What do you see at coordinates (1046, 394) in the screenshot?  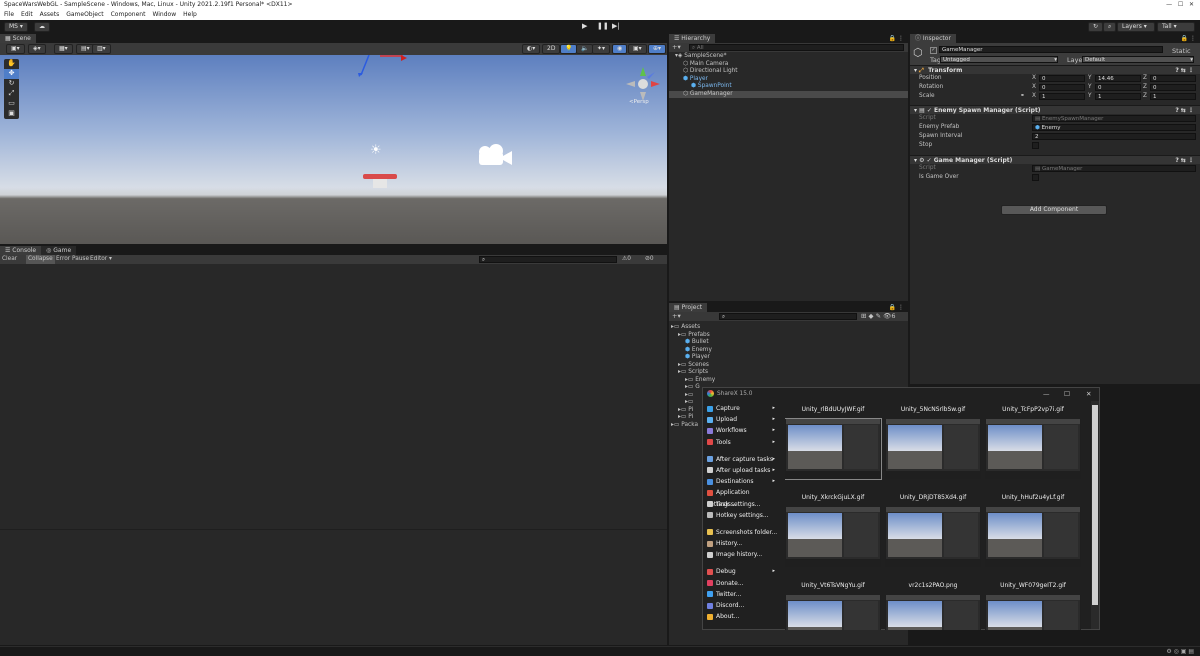 I see `minimize-icon: —` at bounding box center [1046, 394].